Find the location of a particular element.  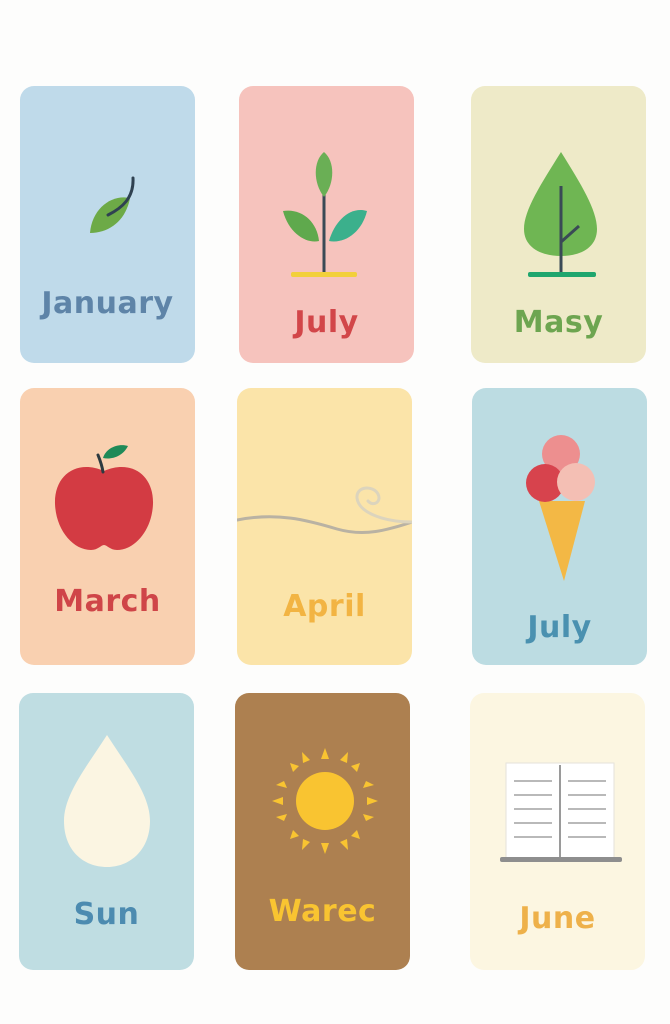

month-card-april: April is located at coordinates (324, 526).